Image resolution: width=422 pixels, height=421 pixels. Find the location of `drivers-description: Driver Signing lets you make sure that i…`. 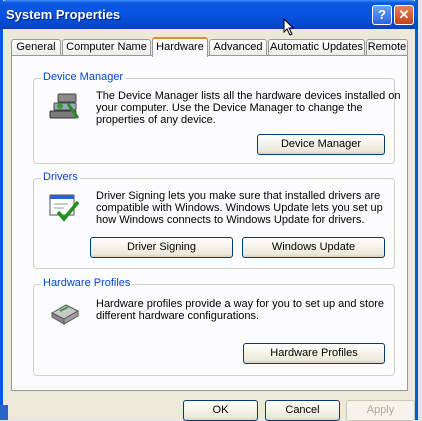

drivers-description: Driver Signing lets you make sure that i… is located at coordinates (239, 208).